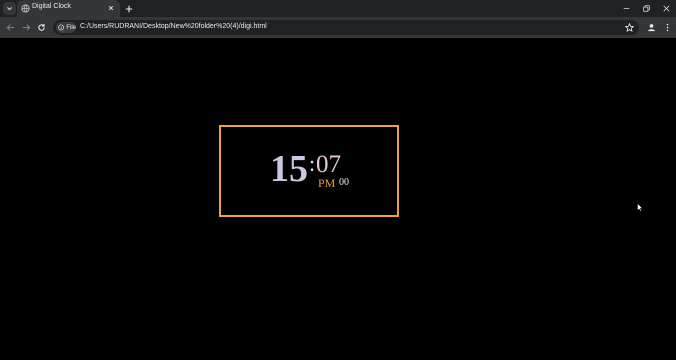 The height and width of the screenshot is (360, 676). I want to click on arrow-right-icon, so click(26, 27).